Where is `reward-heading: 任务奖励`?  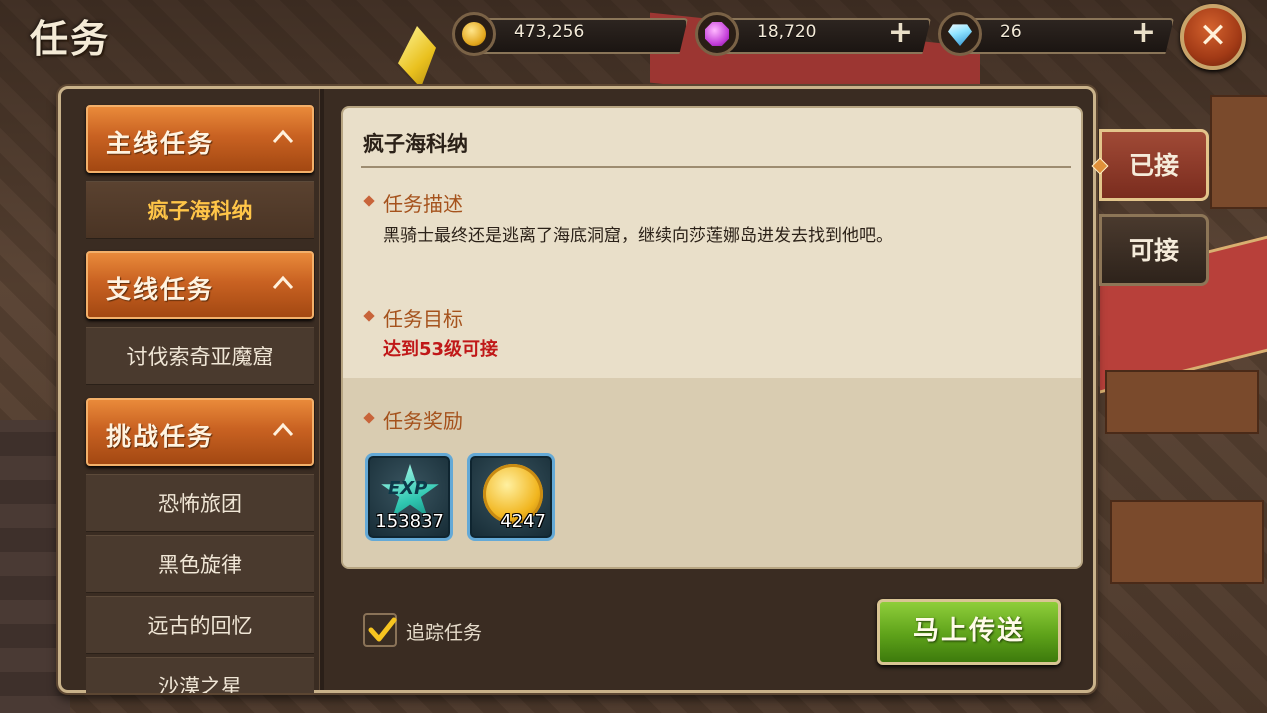
reward-heading: 任务奖励 is located at coordinates (413, 419).